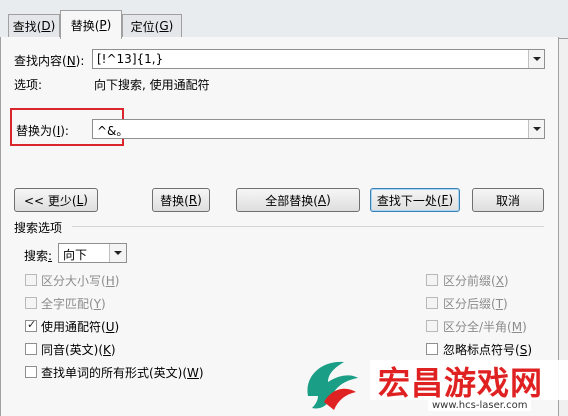 The image size is (568, 416). I want to click on replace-combobox: ^&。, so click(318, 129).